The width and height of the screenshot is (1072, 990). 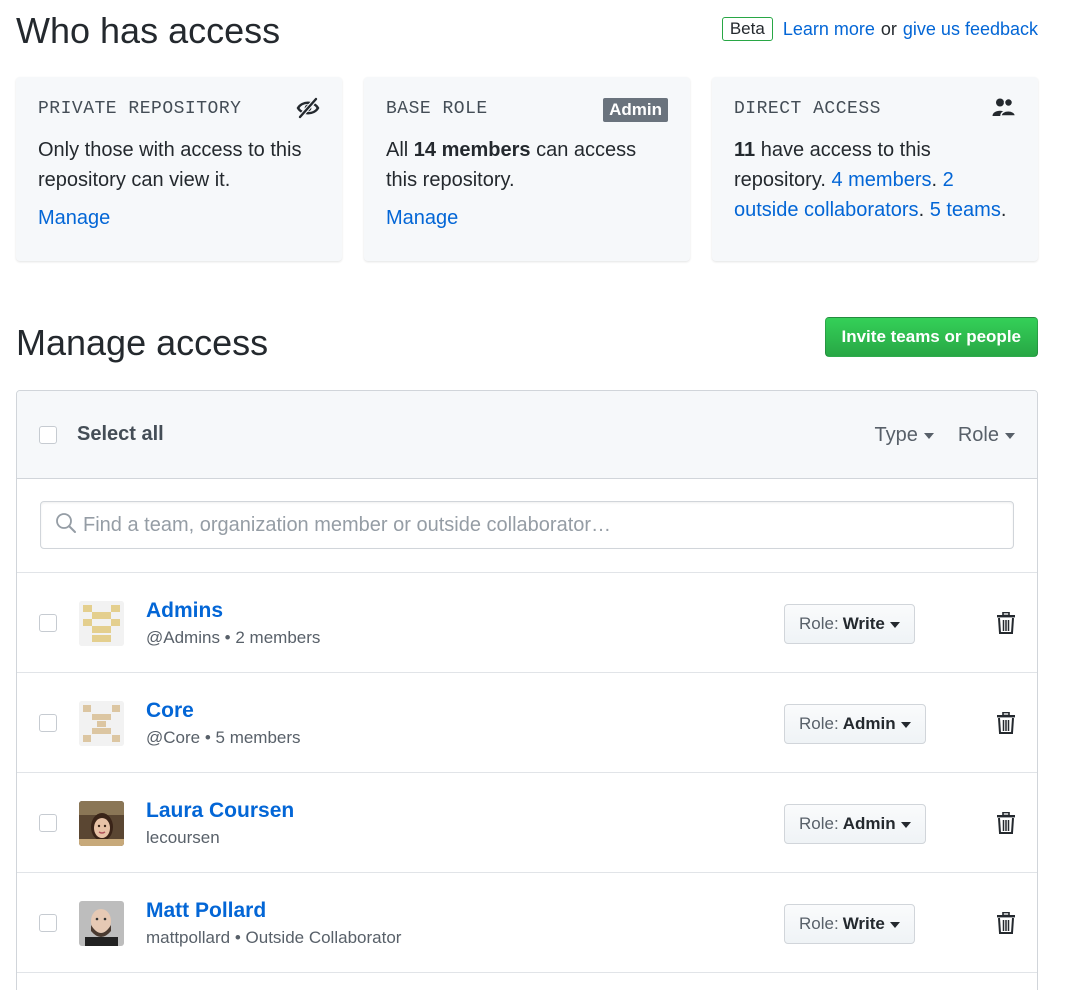 I want to click on member-name-link: Admins, so click(x=184, y=611).